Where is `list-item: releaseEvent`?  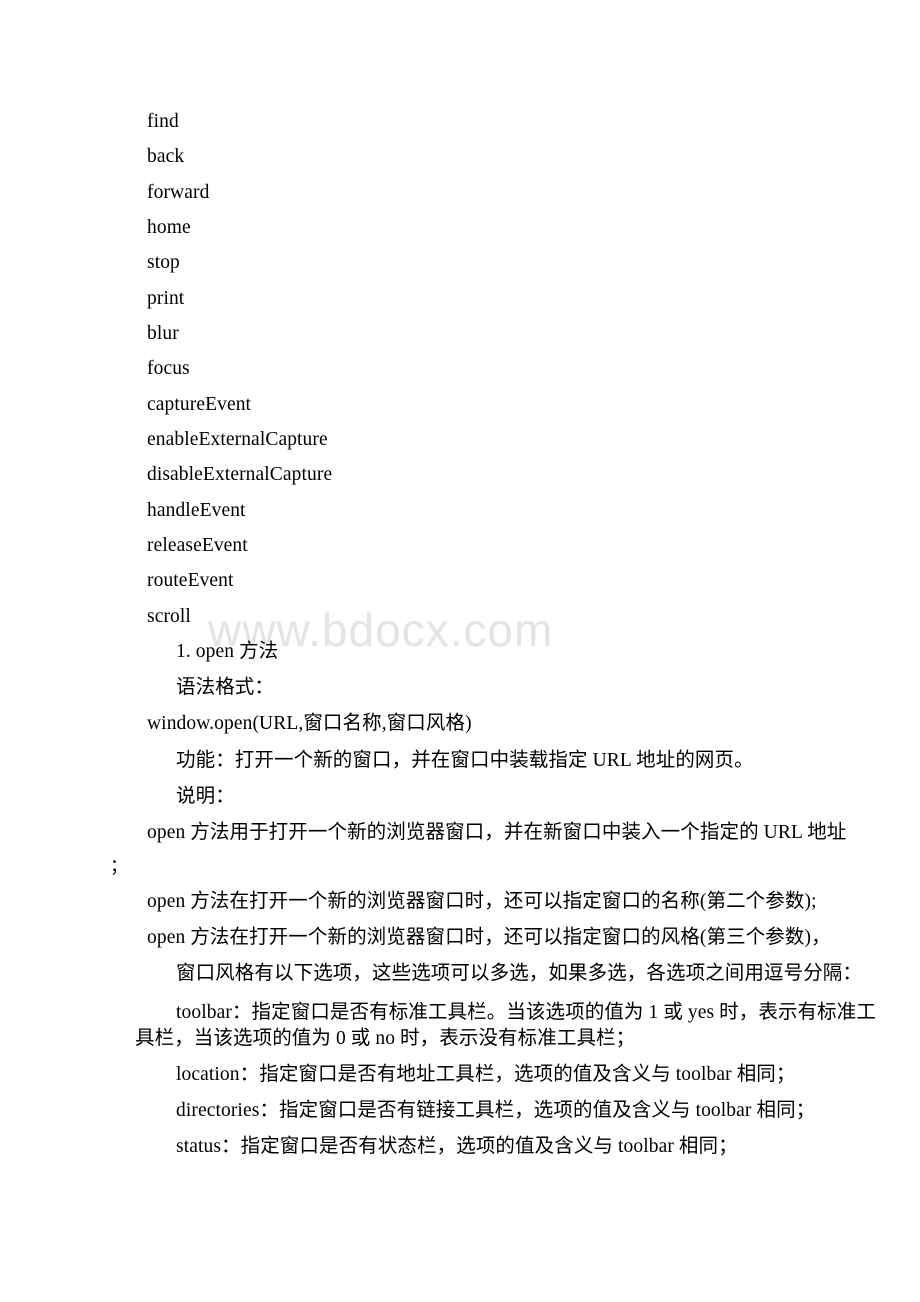 list-item: releaseEvent is located at coordinates (197, 545).